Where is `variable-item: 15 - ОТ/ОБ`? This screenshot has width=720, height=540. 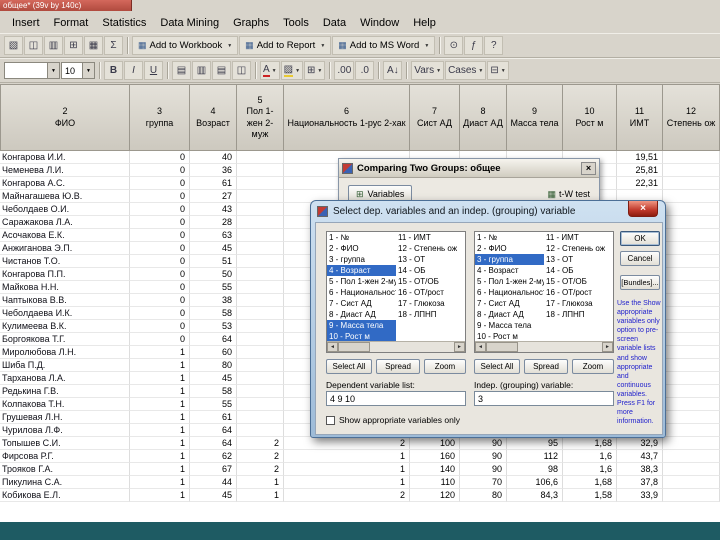
variable-item: 15 - ОТ/ОБ is located at coordinates (578, 281).